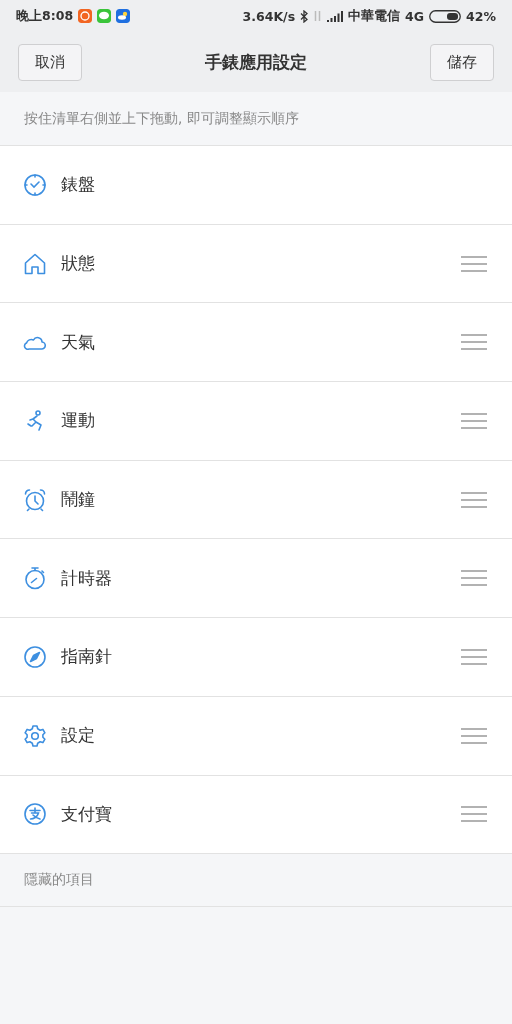  Describe the element at coordinates (374, 16) in the screenshot. I see `carrier-name: 中華電信` at that location.